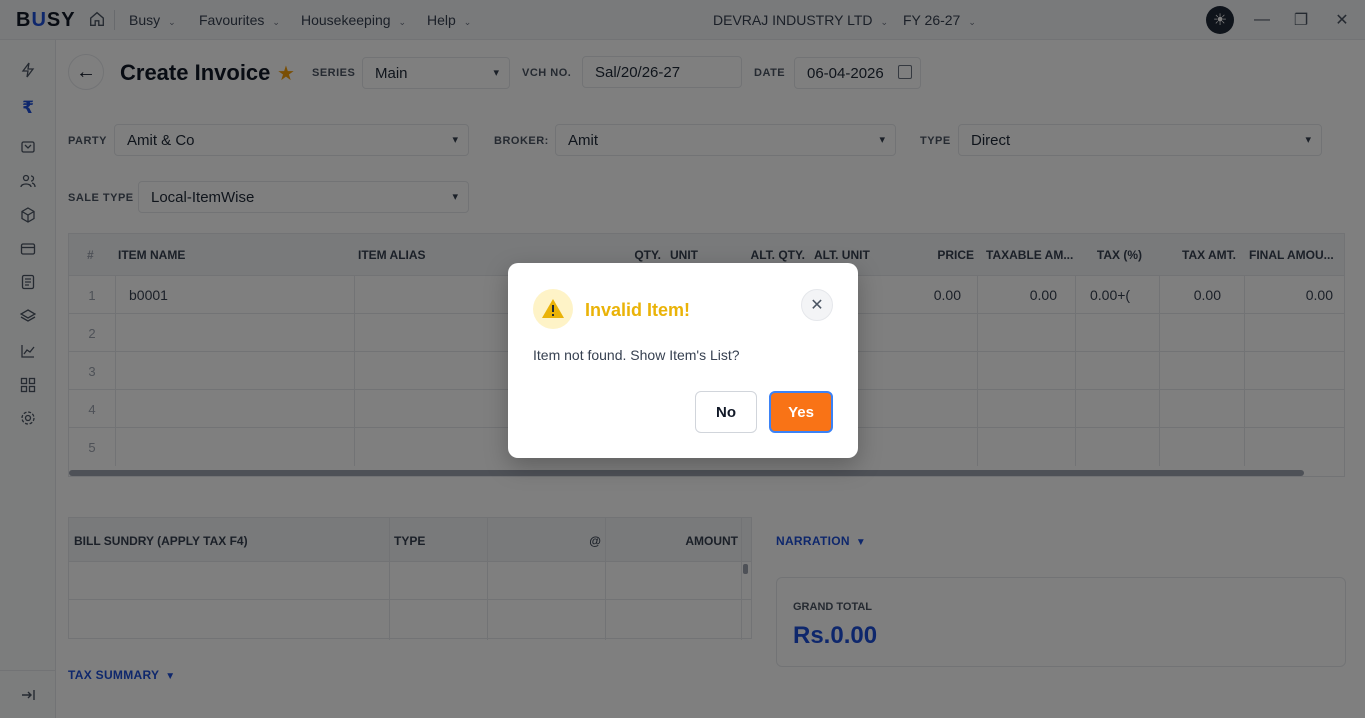  What do you see at coordinates (553, 309) in the screenshot?
I see `warning-icon` at bounding box center [553, 309].